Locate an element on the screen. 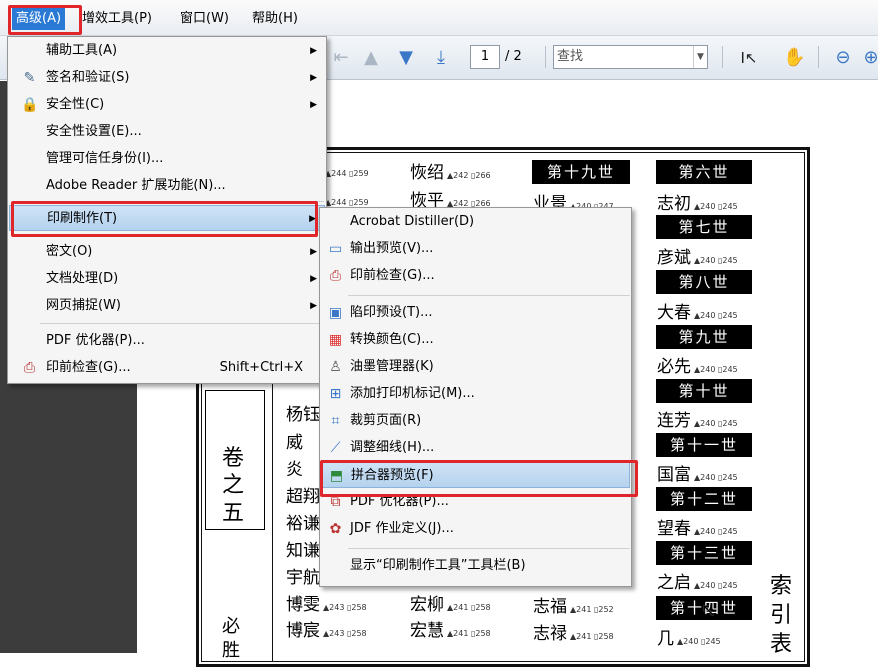 This screenshot has height=667, width=878. menu-item-show-print-toolbar: 显示“印刷制作工具”工具栏(B) is located at coordinates (475, 566).